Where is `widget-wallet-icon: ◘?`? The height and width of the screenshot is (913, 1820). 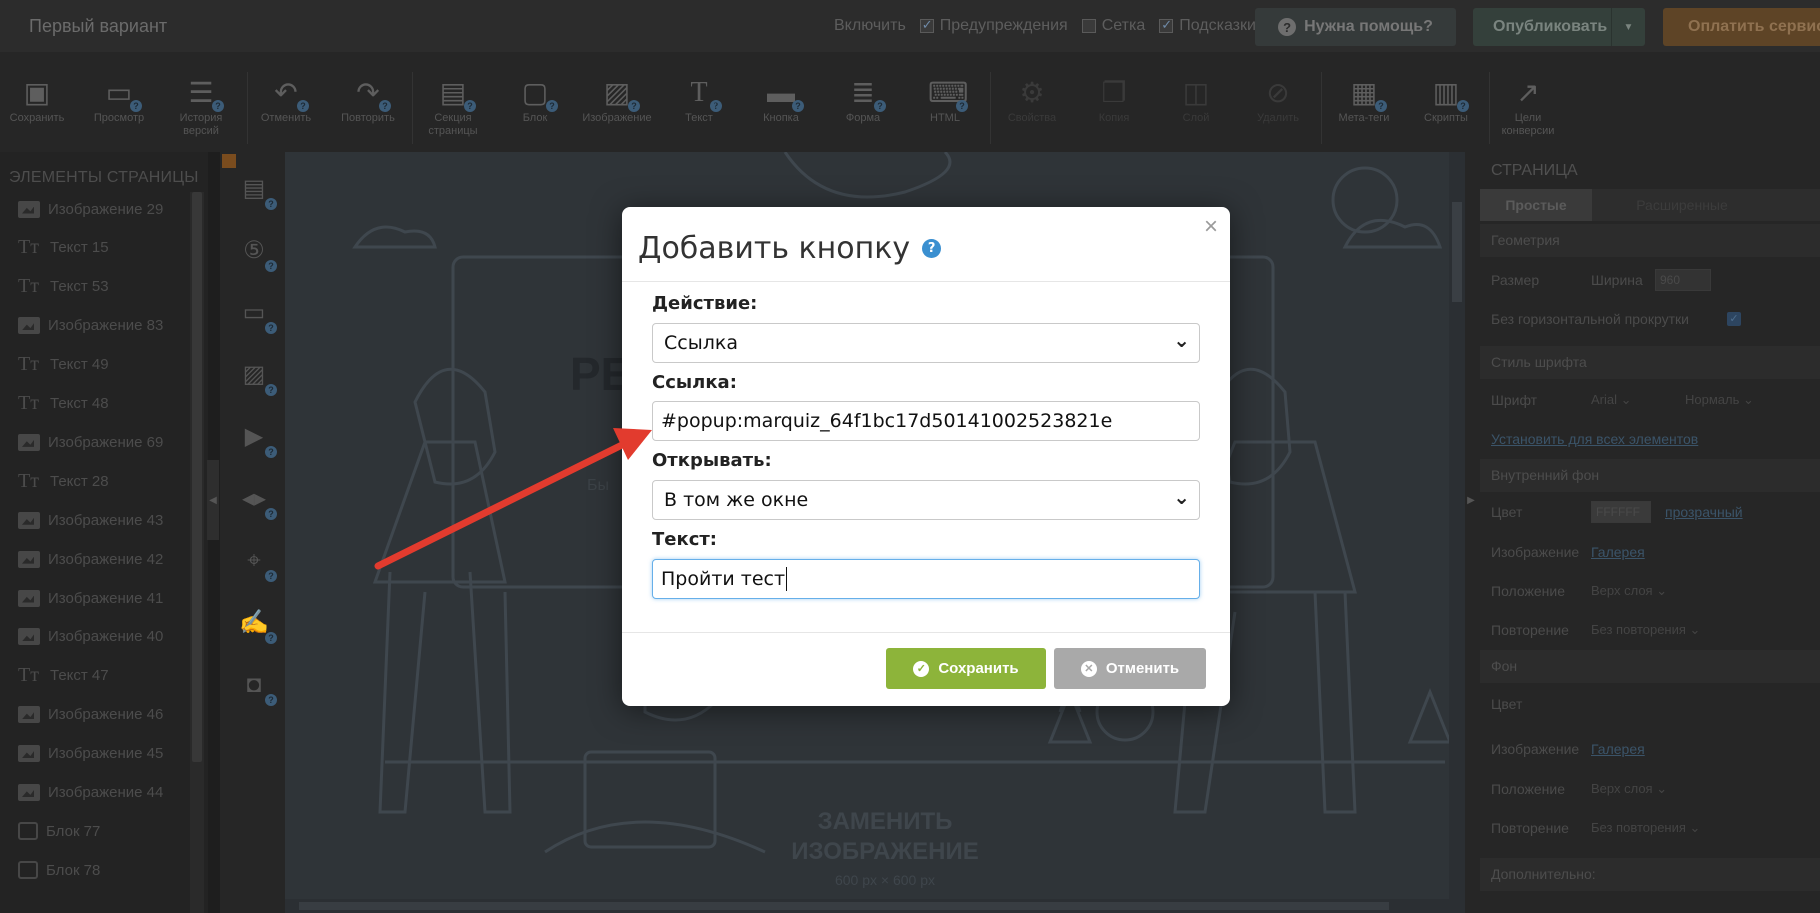
widget-wallet-icon: ◘? is located at coordinates (257, 687).